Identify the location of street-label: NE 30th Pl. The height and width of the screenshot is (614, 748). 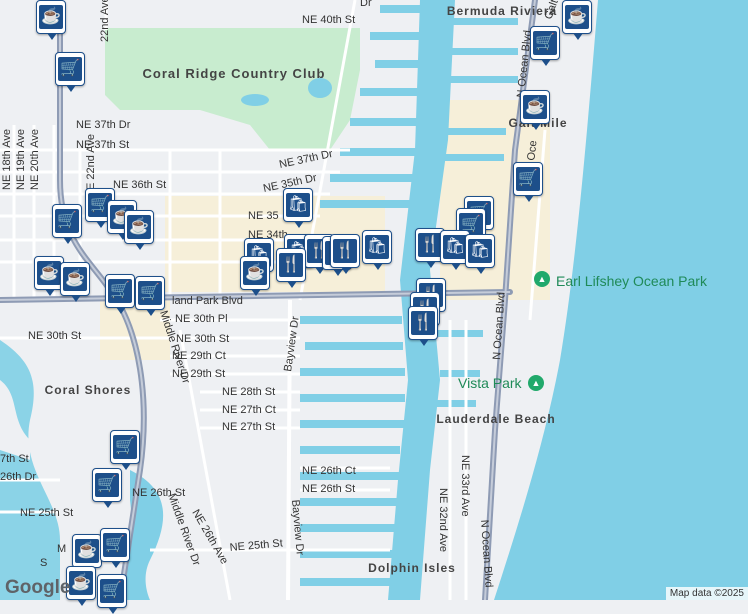
(201, 319).